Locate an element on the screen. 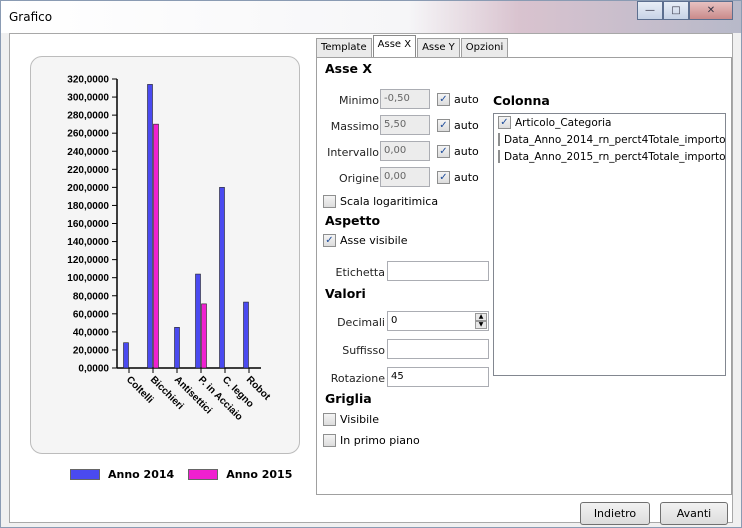 Image resolution: width=742 pixels, height=528 pixels. griglia-visibile-label: Visibile is located at coordinates (359, 419).